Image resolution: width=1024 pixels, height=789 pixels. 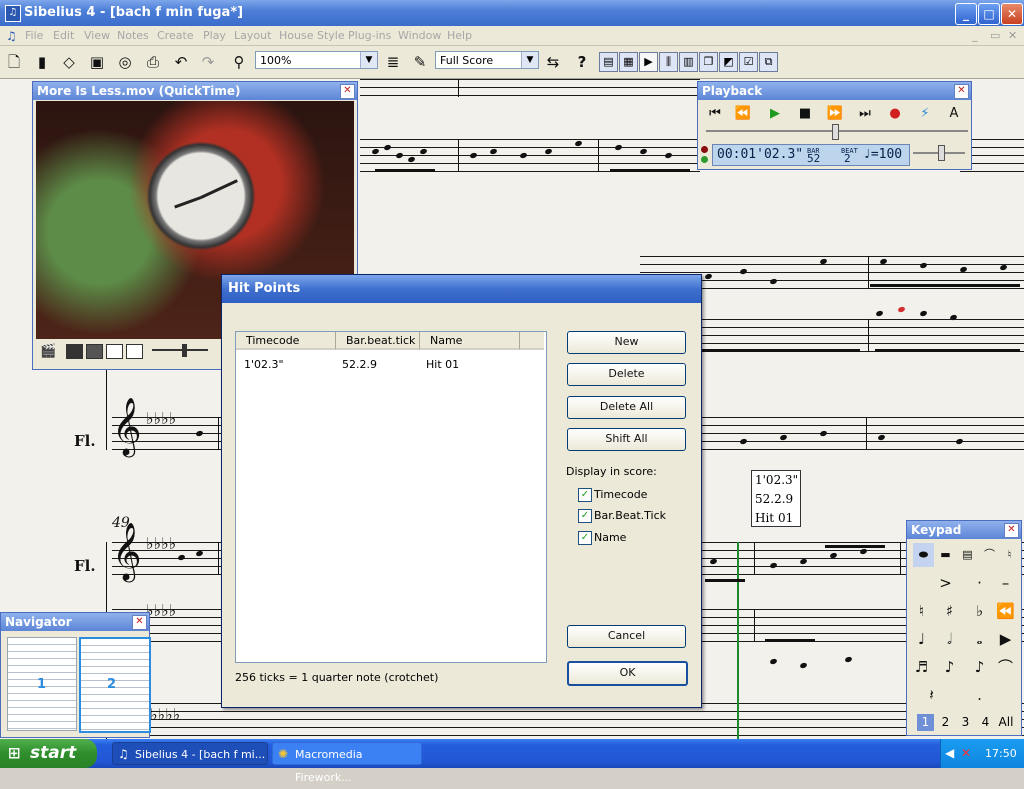 I want to click on timecode-checkbox: ✓, so click(x=585, y=495).